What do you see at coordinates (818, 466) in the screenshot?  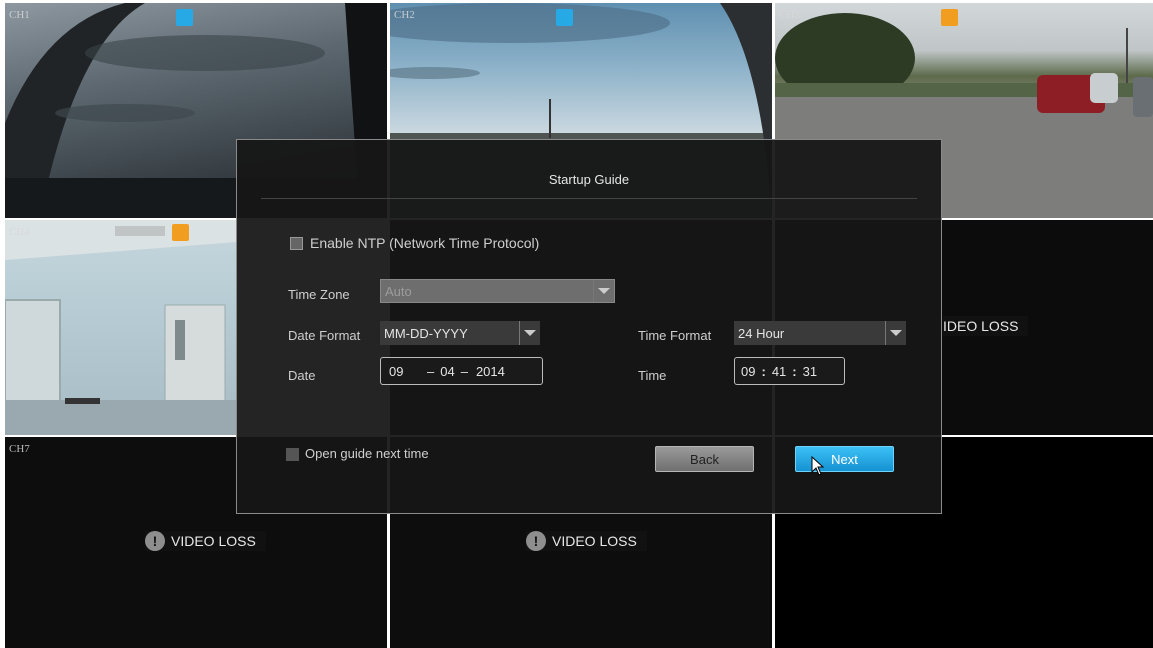 I see `mouse-cursor-icon` at bounding box center [818, 466].